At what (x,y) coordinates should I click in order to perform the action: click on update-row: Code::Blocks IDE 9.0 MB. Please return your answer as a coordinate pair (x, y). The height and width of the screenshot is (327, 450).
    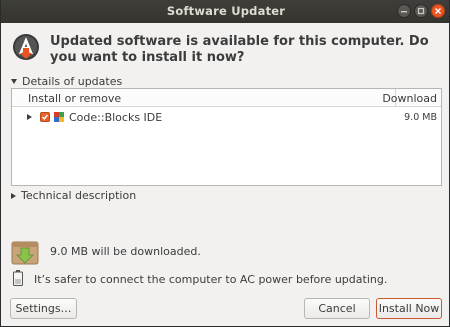
    Looking at the image, I should click on (226, 116).